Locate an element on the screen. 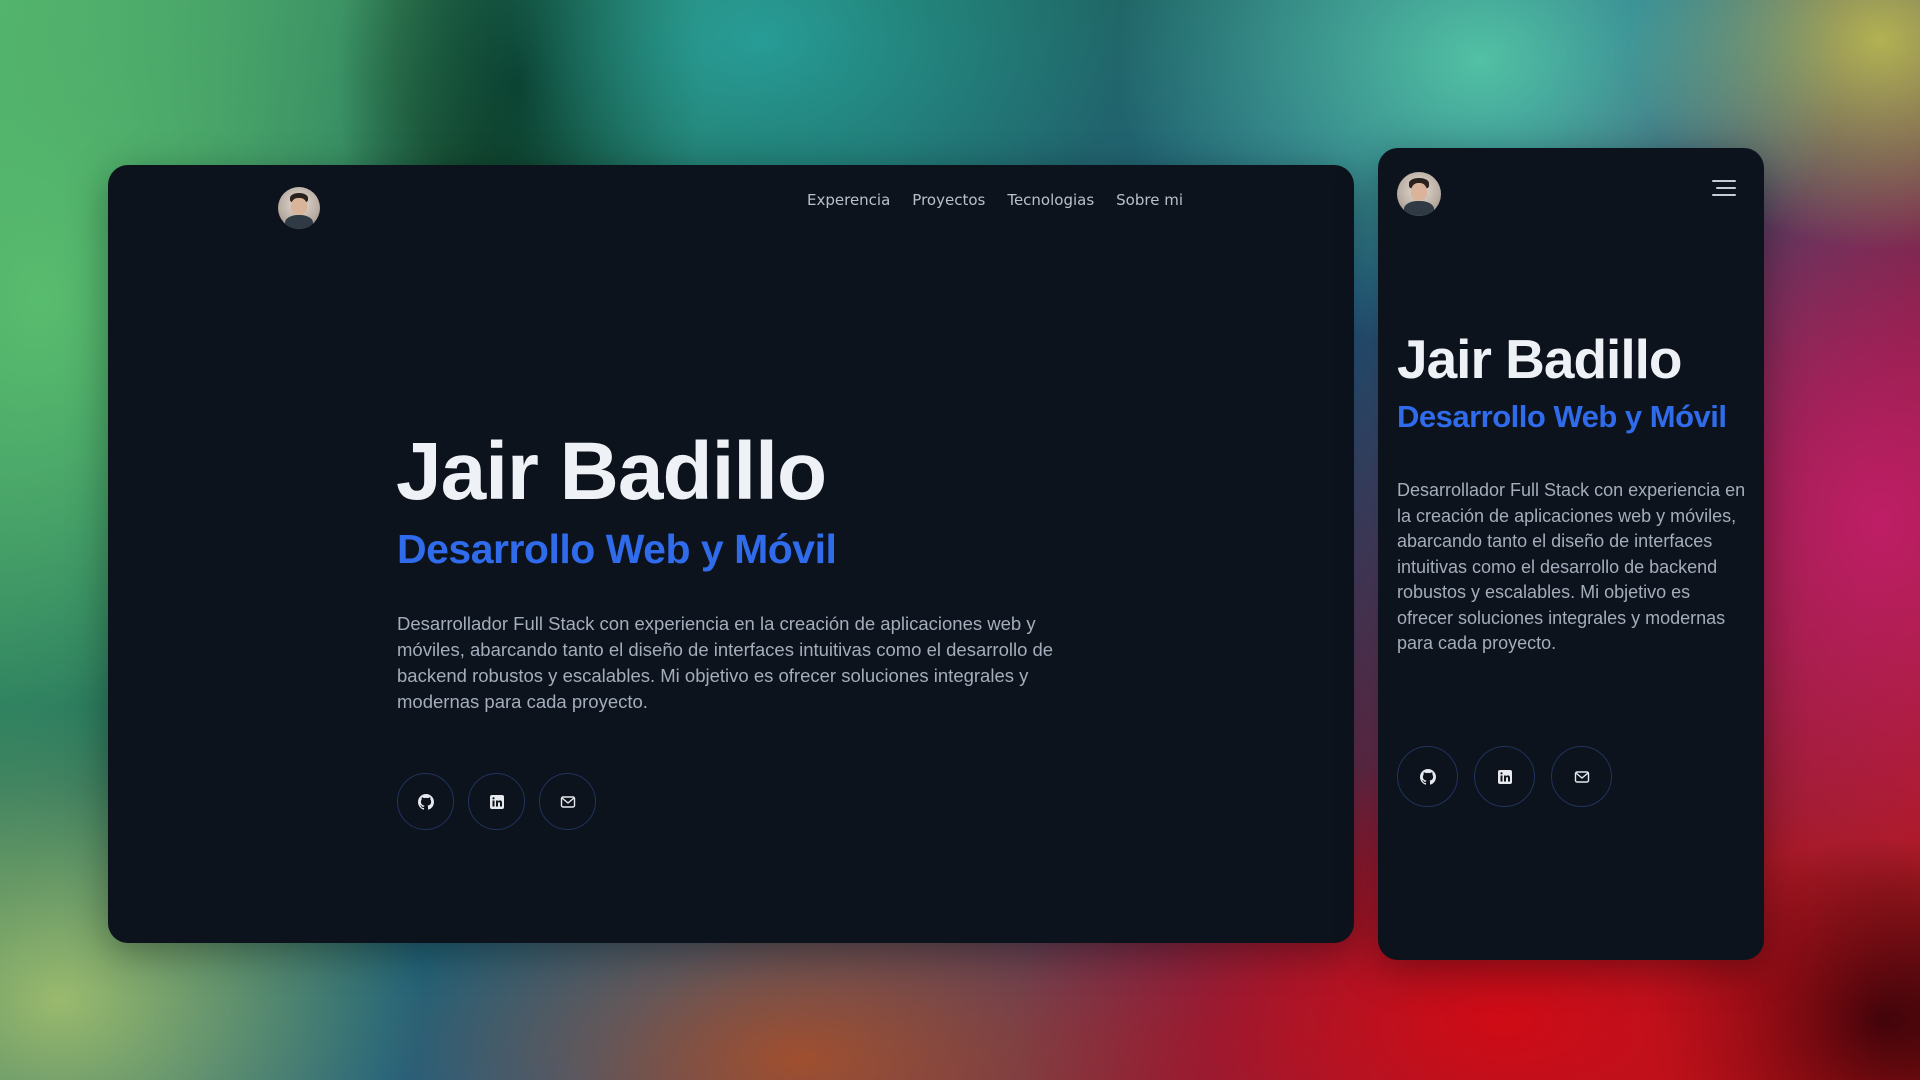 Image resolution: width=1920 pixels, height=1080 pixels. nav-item-experiencia: Experencia is located at coordinates (848, 200).